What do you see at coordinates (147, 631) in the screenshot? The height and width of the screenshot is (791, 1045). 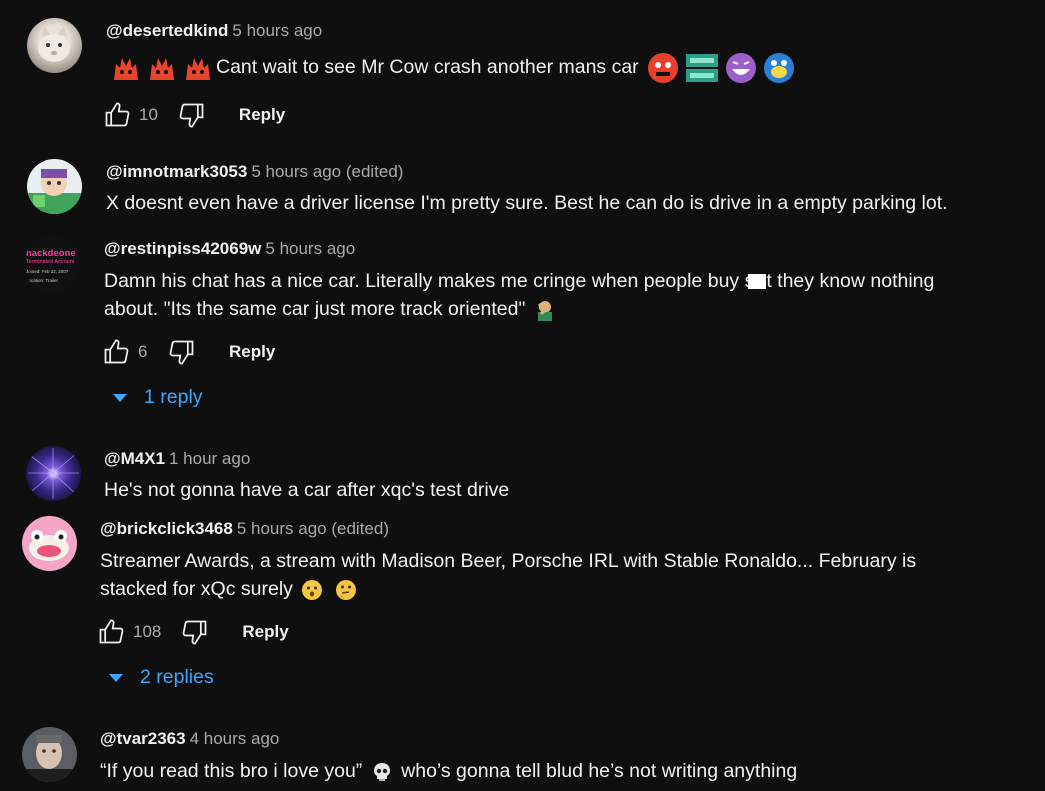 I see `like-count: 108` at bounding box center [147, 631].